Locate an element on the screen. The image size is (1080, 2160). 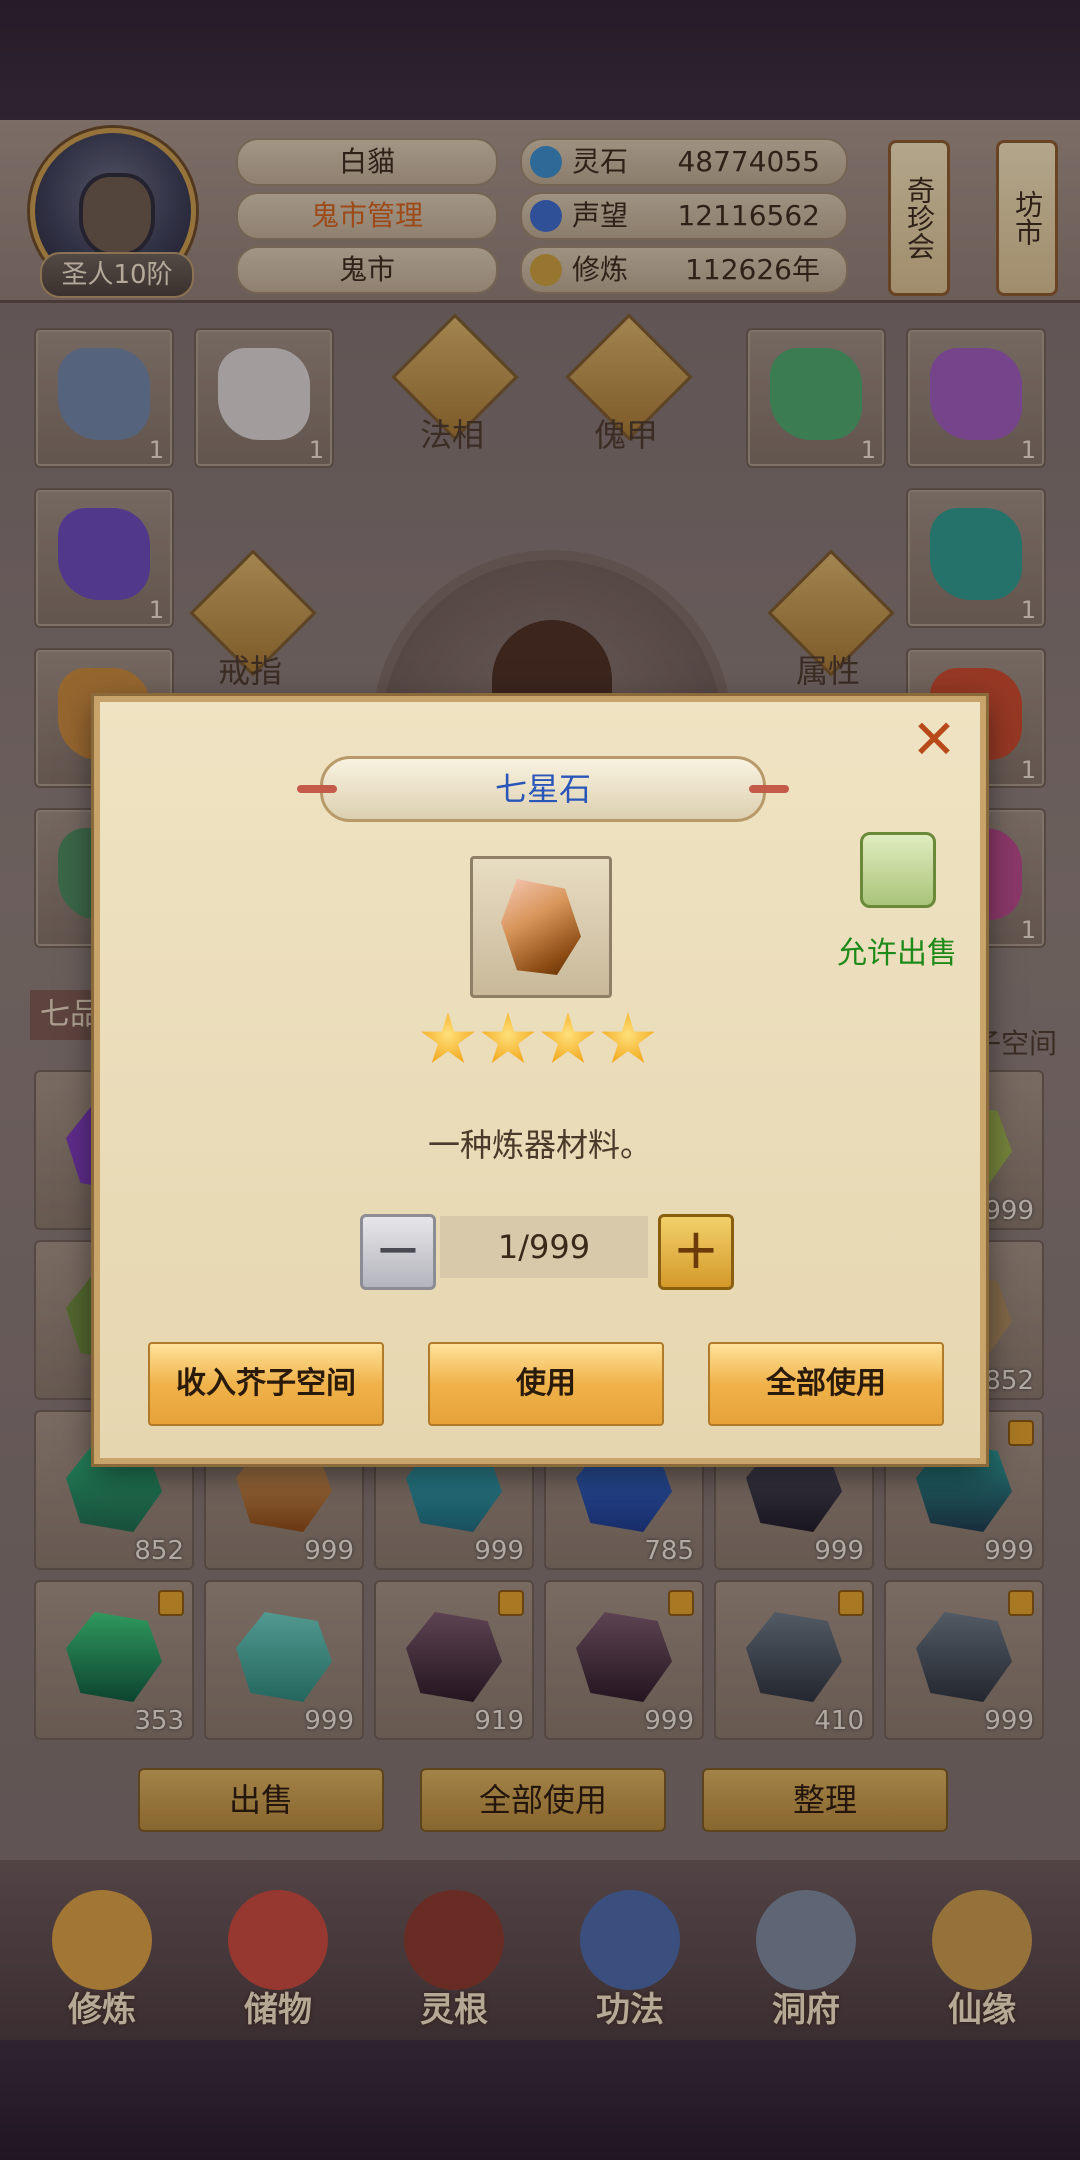
allow-sell-label: 允许出售 is located at coordinates (897, 953).